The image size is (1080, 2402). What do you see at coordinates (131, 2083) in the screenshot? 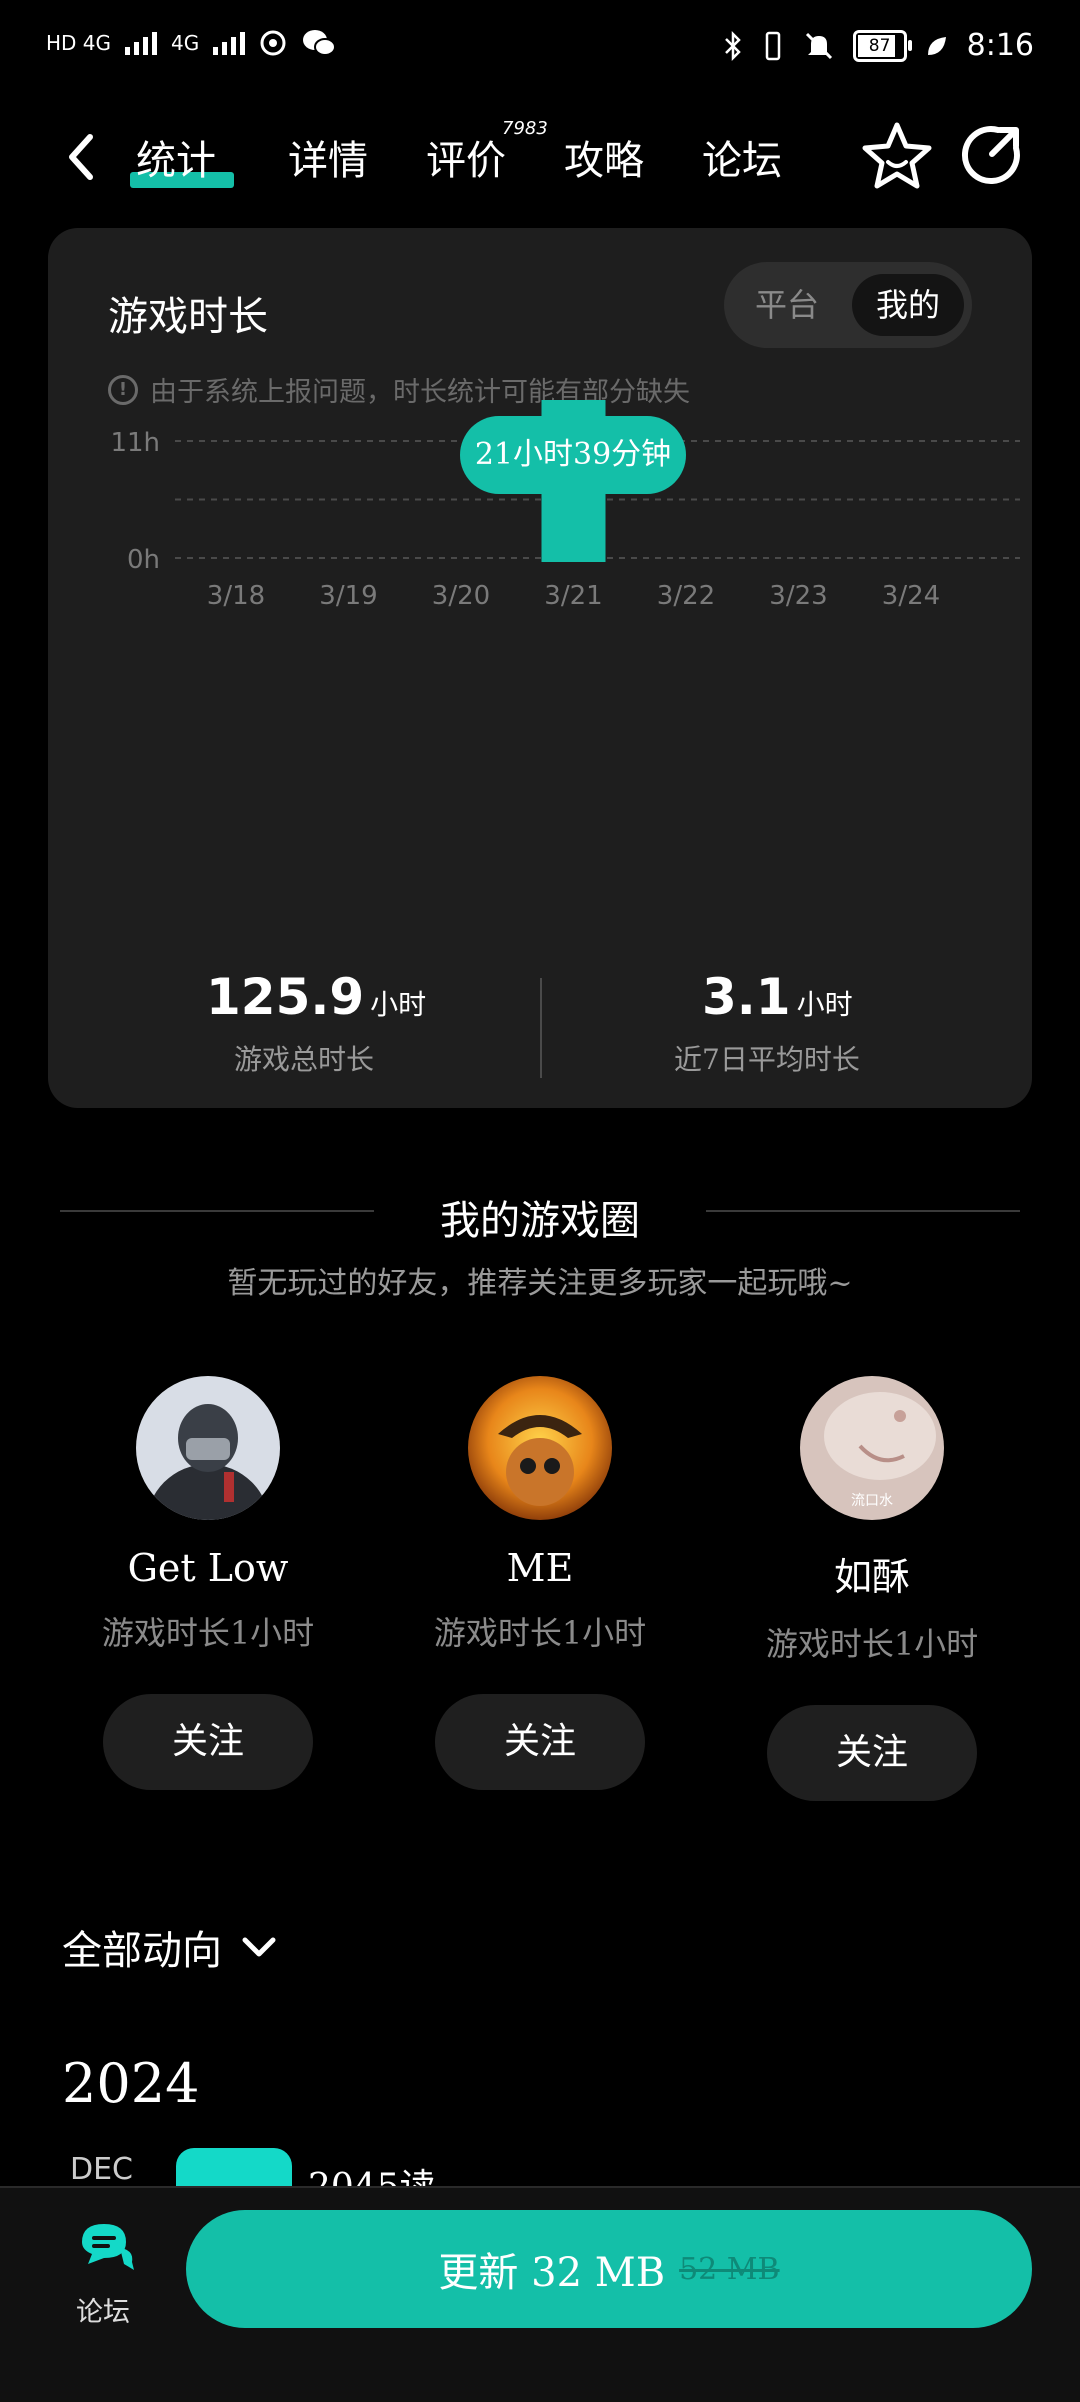
I see `timeline-year: 2024` at bounding box center [131, 2083].